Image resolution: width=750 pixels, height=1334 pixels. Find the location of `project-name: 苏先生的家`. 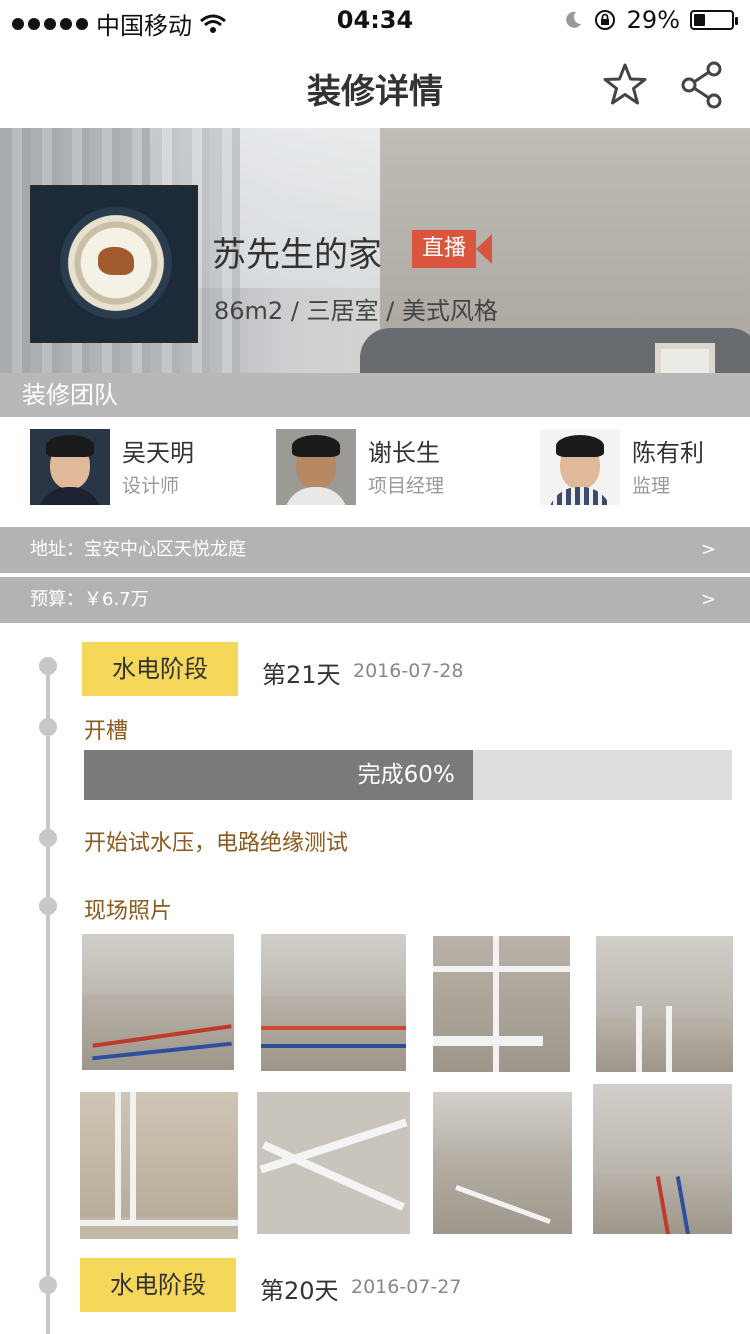

project-name: 苏先生的家 is located at coordinates (297, 255).